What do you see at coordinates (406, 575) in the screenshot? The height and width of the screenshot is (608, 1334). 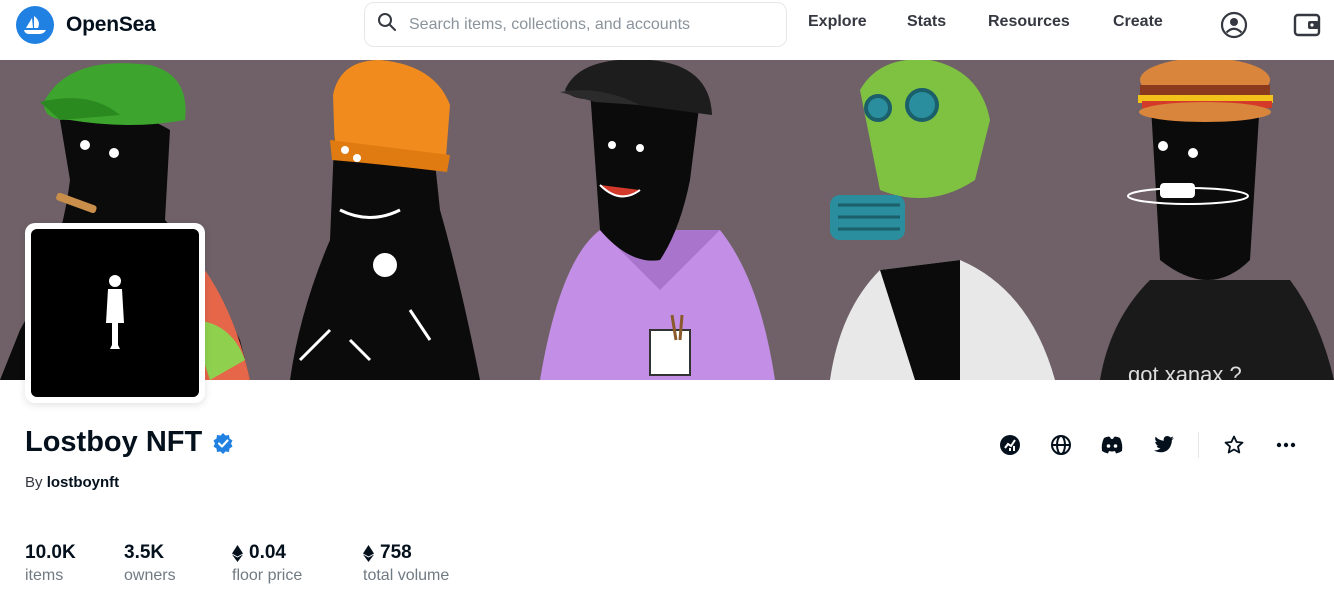 I see `stat-label: total volume` at bounding box center [406, 575].